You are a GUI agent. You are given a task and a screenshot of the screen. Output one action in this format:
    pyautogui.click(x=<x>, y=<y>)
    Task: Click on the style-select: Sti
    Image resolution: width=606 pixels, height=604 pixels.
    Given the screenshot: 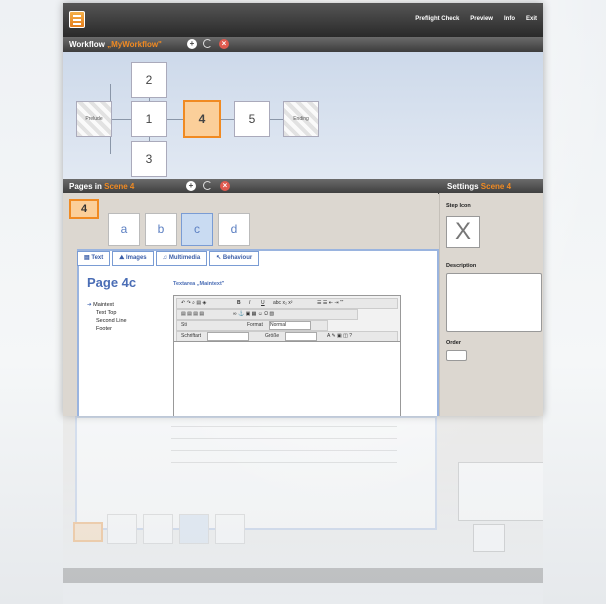 What is the action you would take?
    pyautogui.click(x=184, y=325)
    